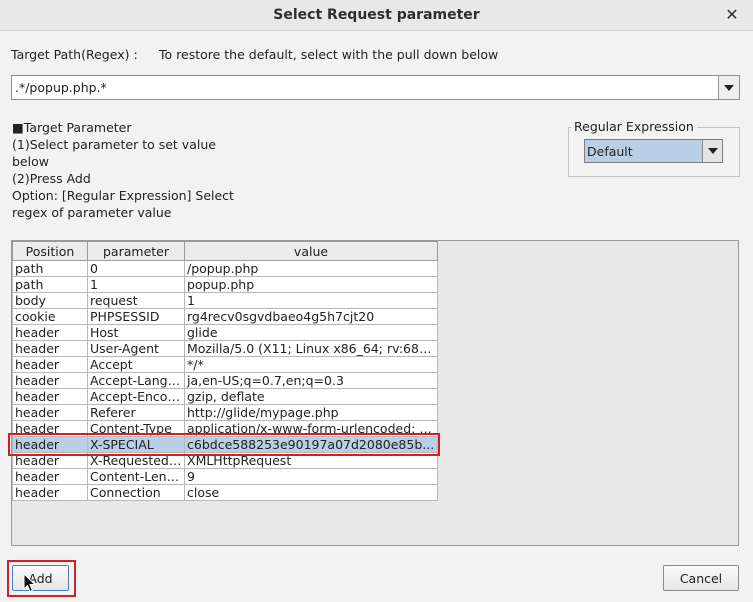 This screenshot has height=602, width=753. What do you see at coordinates (50, 300) in the screenshot?
I see `cell-position: body` at bounding box center [50, 300].